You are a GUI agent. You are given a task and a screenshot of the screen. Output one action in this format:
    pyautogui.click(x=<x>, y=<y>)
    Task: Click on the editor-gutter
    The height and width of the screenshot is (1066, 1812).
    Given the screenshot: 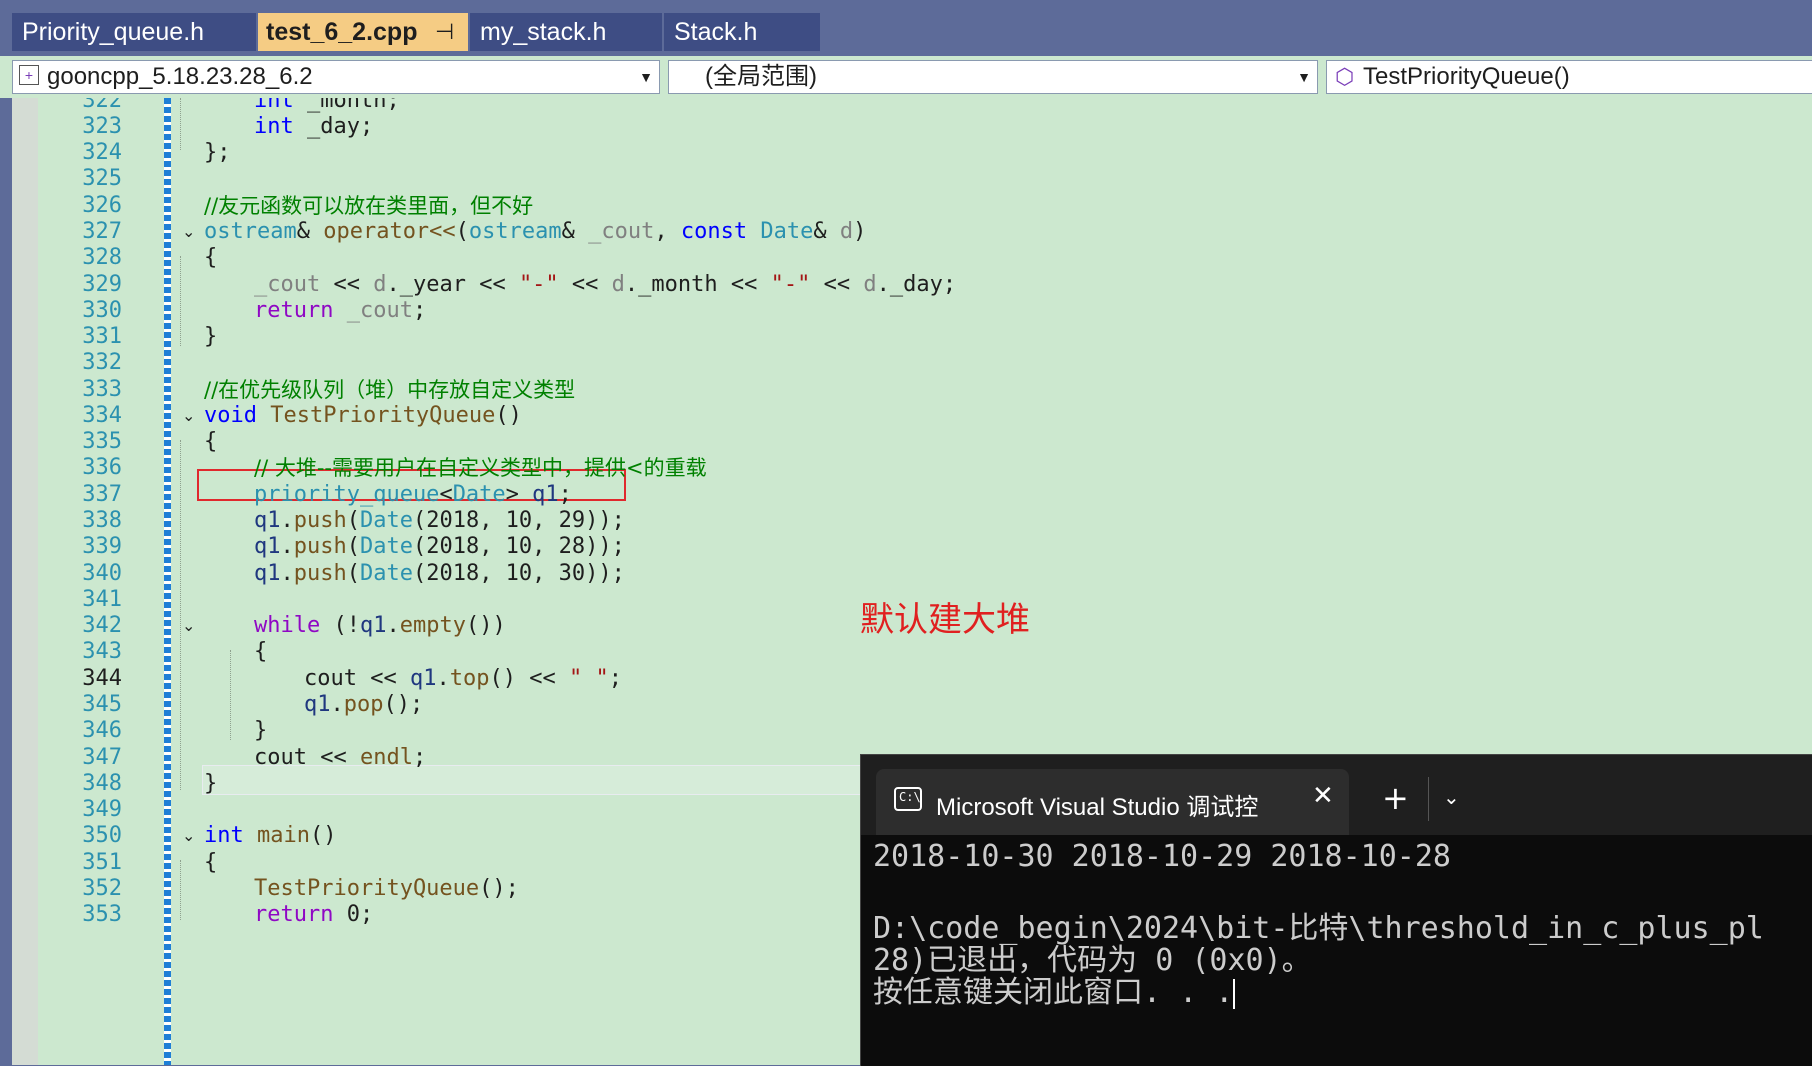 What is the action you would take?
    pyautogui.click(x=25, y=581)
    